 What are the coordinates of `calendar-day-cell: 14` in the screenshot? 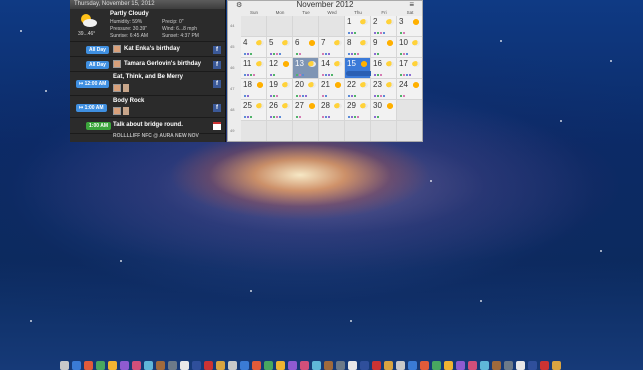 It's located at (332, 68).